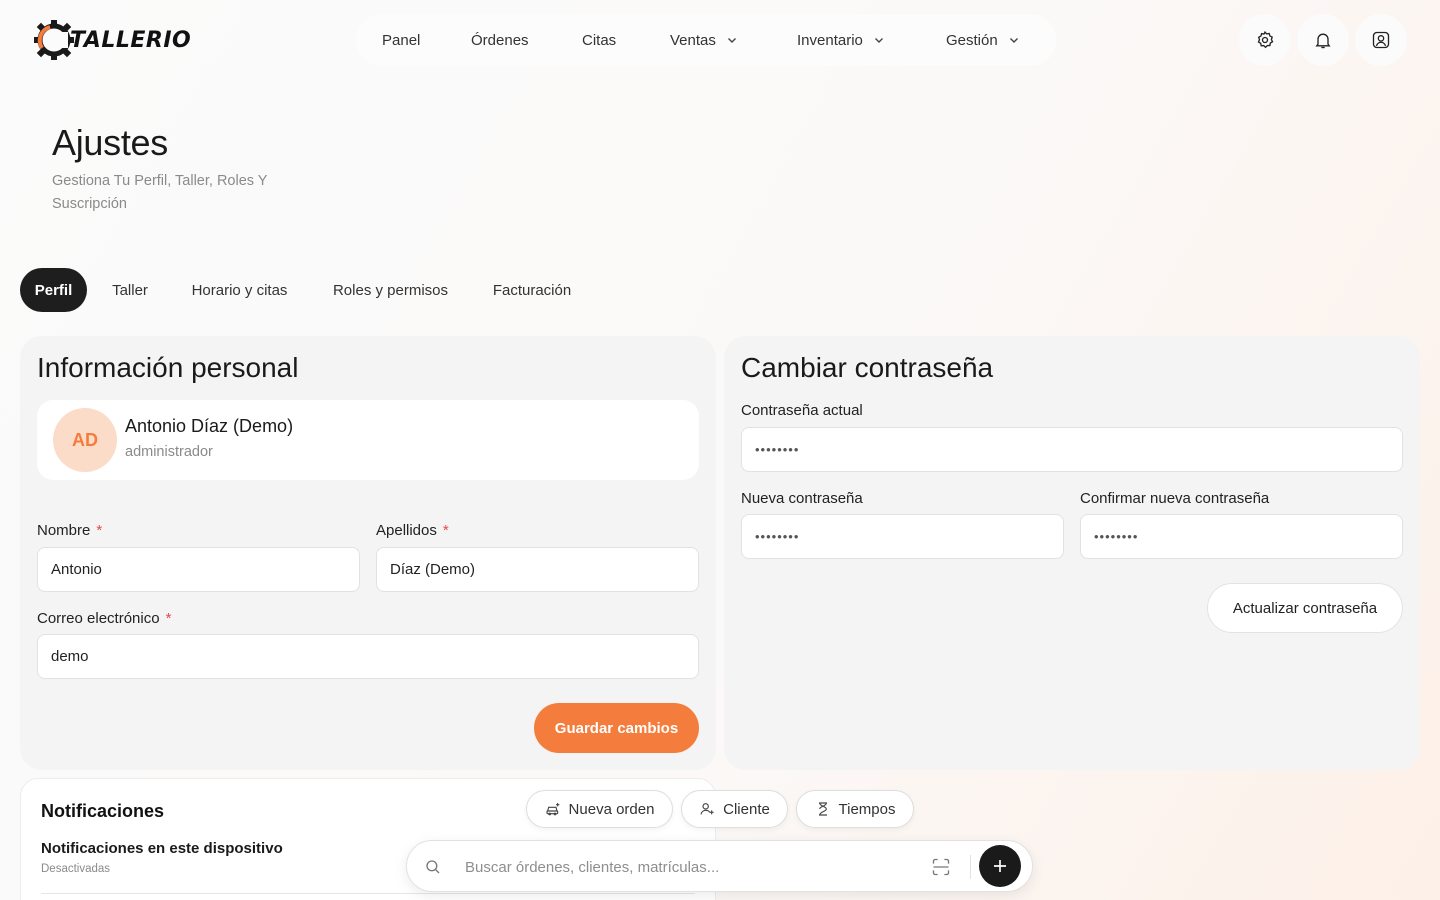 Image resolution: width=1440 pixels, height=900 pixels. I want to click on tab-taller: Taller, so click(130, 290).